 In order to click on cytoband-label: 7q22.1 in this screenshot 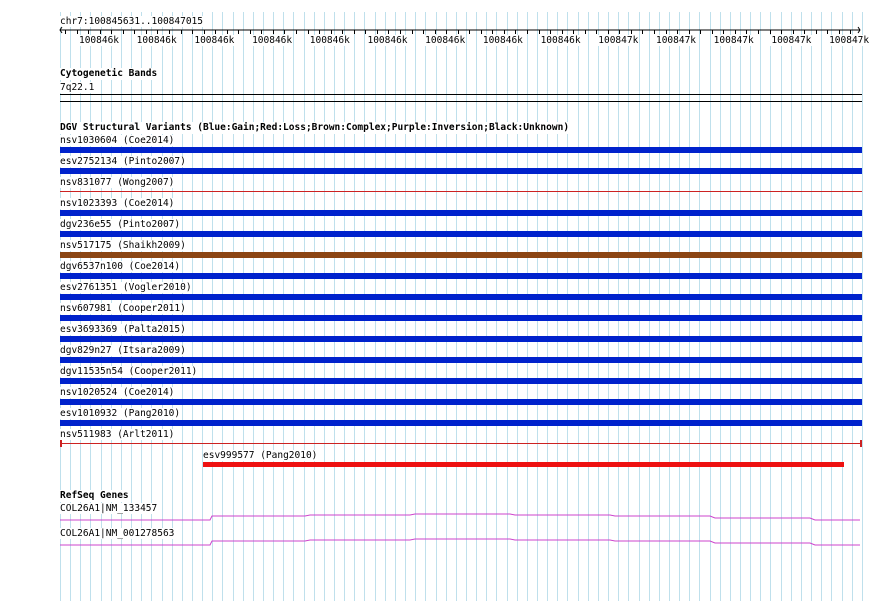, I will do `click(77, 87)`.